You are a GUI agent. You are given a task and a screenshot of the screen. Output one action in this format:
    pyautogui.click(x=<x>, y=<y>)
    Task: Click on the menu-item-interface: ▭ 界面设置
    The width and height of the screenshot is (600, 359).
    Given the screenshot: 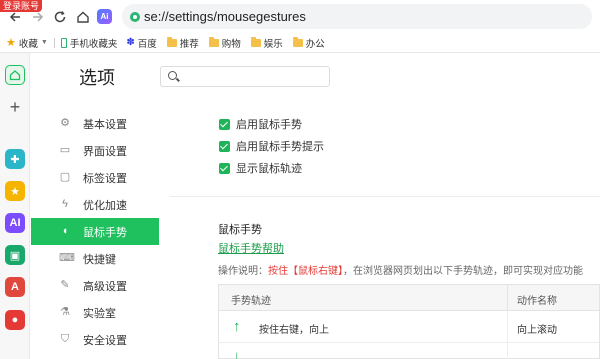 What is the action you would take?
    pyautogui.click(x=95, y=150)
    